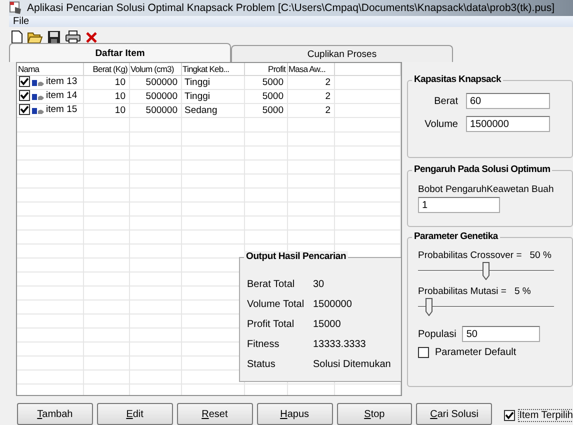 The width and height of the screenshot is (573, 425). Describe the element at coordinates (106, 69) in the screenshot. I see `column-header: Berat (Kg)` at that location.